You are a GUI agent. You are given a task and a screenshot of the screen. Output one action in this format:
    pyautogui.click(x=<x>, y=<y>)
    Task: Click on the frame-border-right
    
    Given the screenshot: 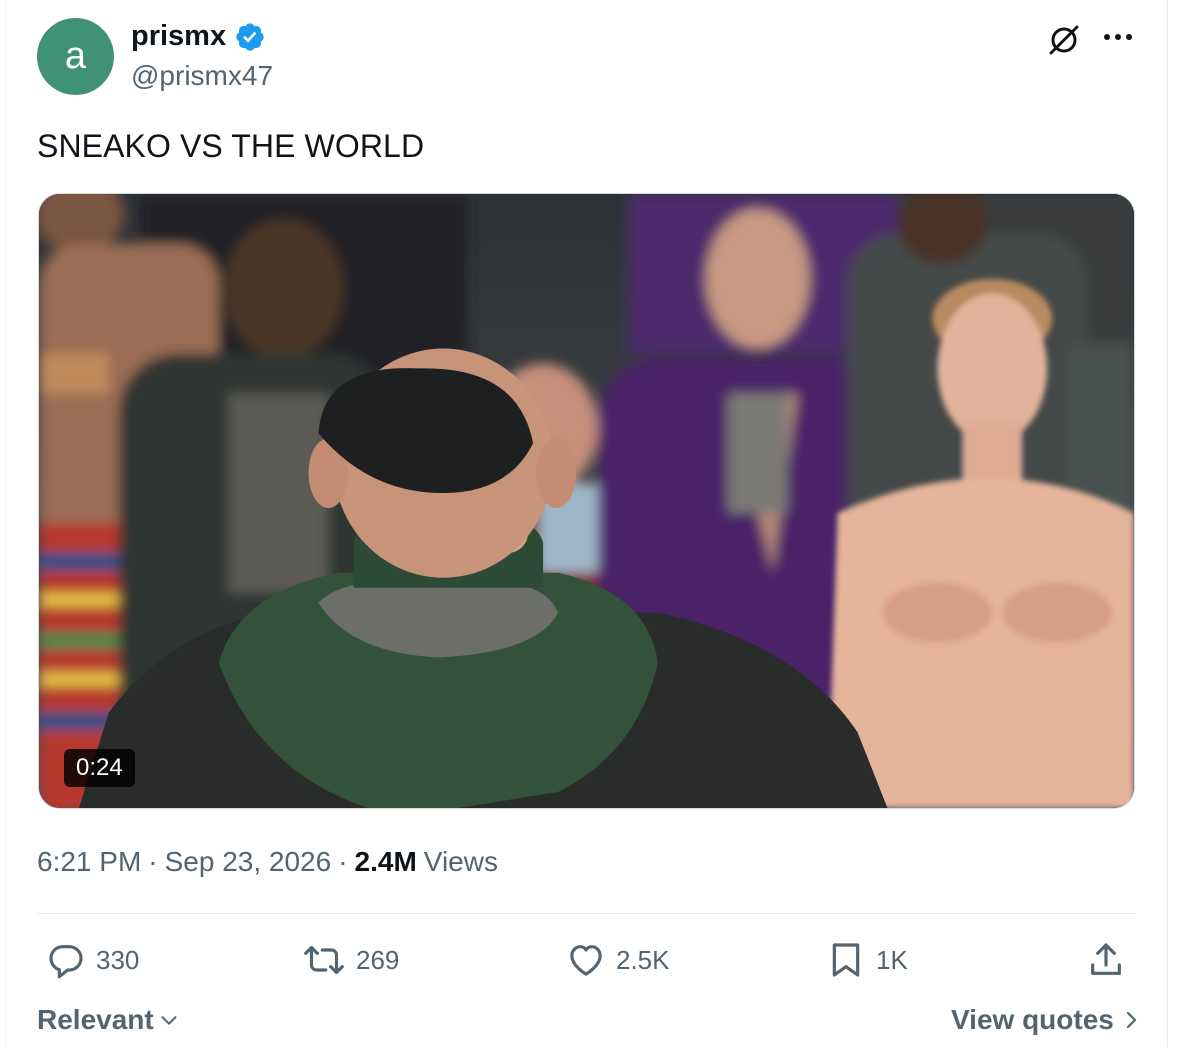 What is the action you would take?
    pyautogui.click(x=1167, y=523)
    